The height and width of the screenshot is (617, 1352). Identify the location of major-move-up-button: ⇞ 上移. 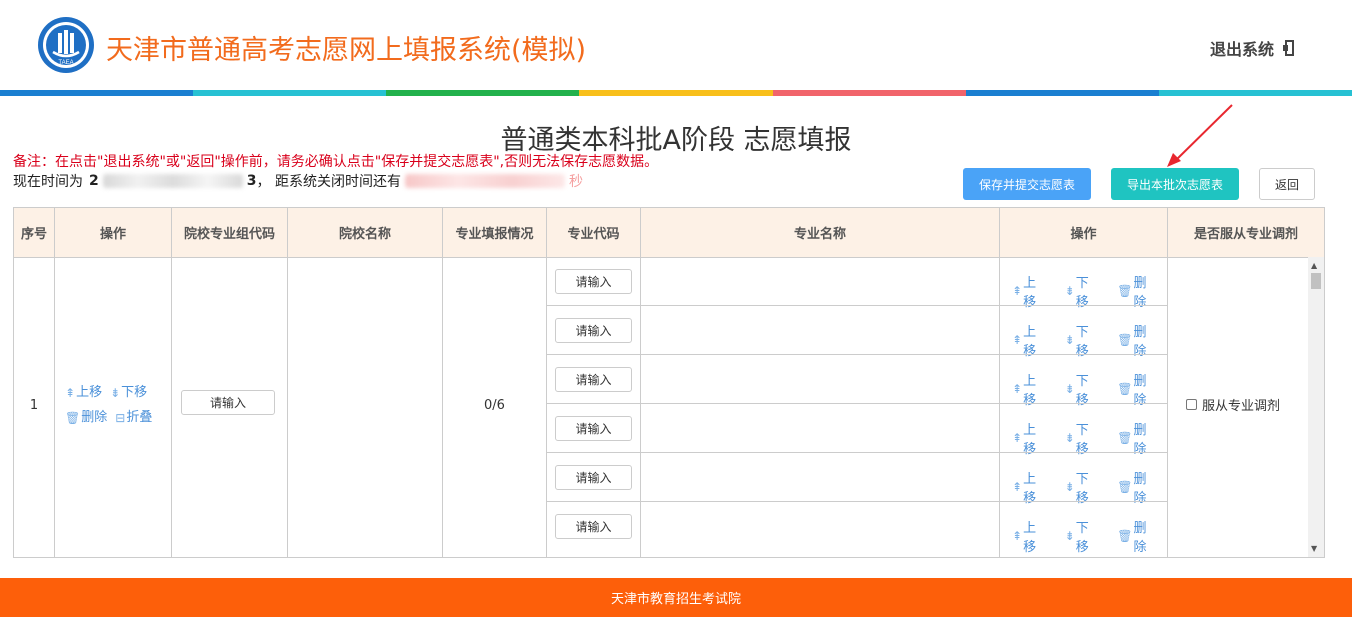
(1030, 536).